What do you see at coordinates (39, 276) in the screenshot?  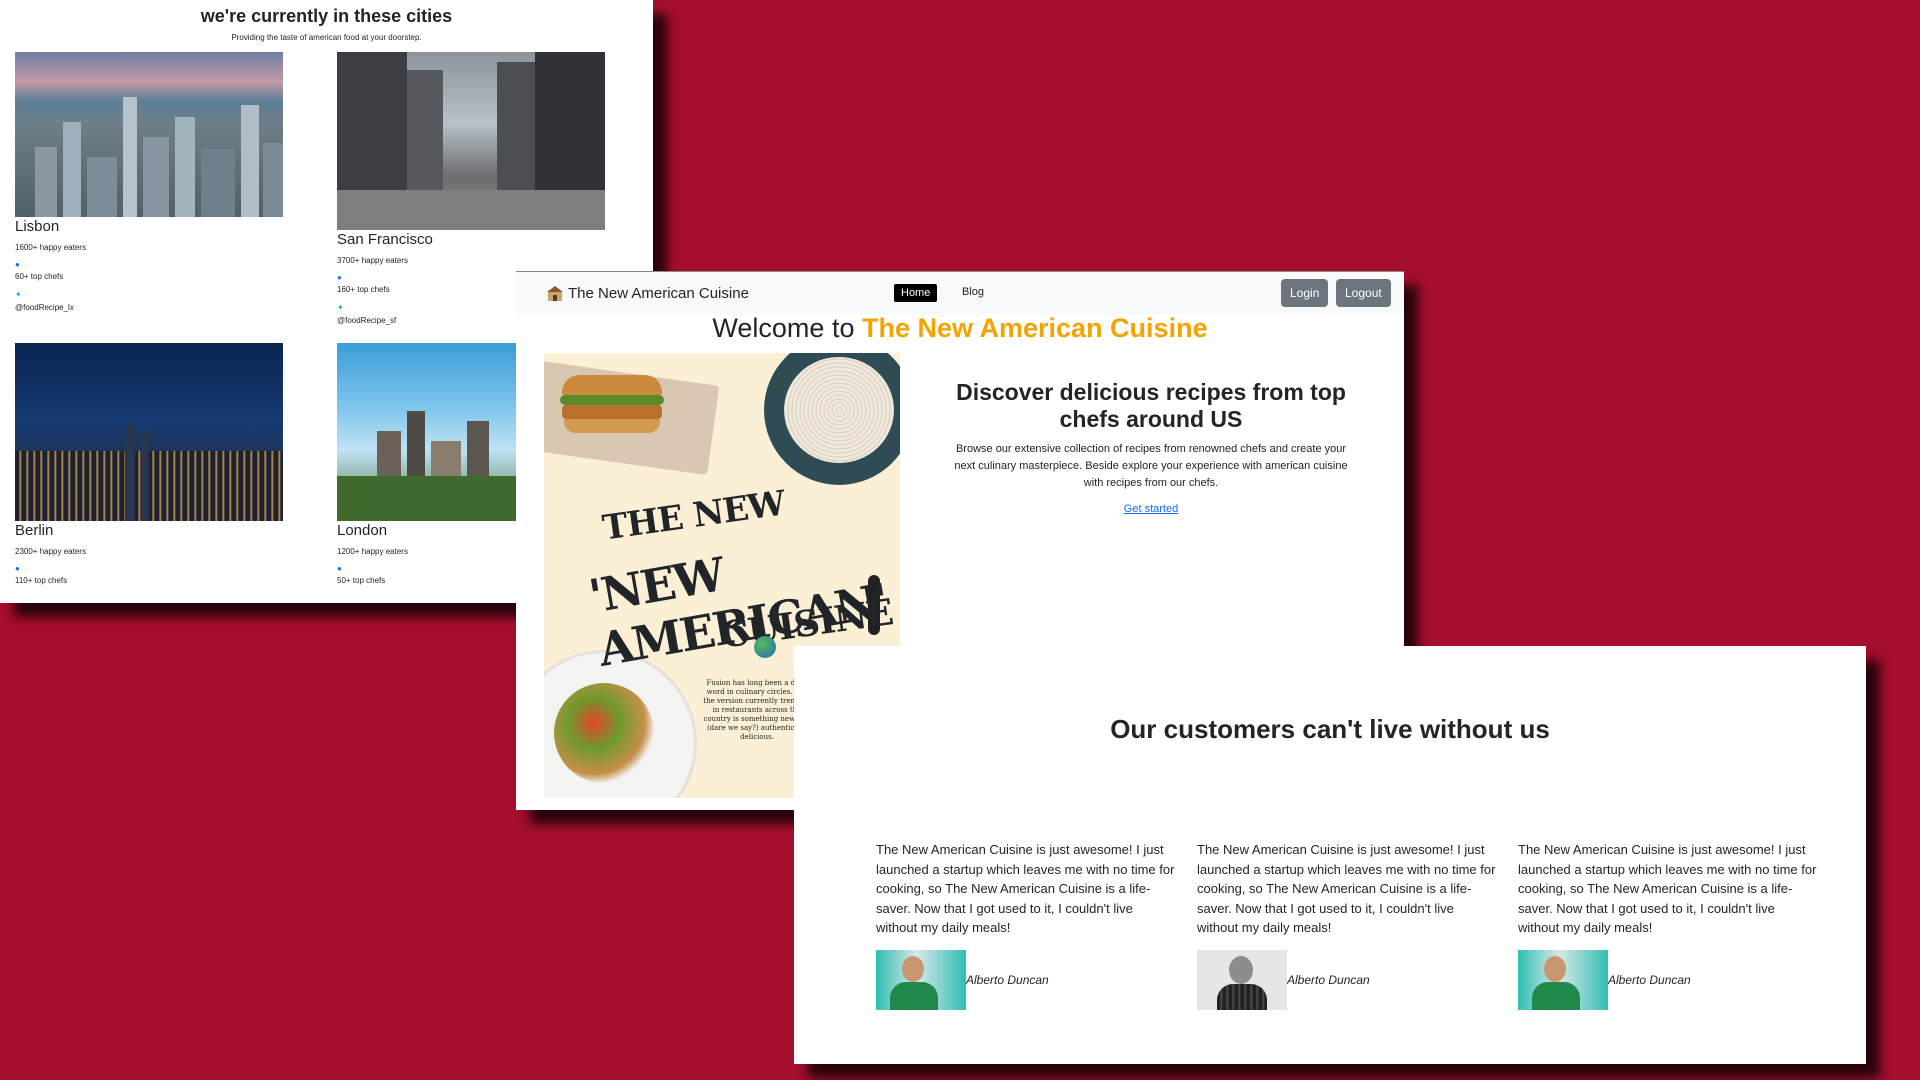 I see `city-chefs: 60+ top chefs` at bounding box center [39, 276].